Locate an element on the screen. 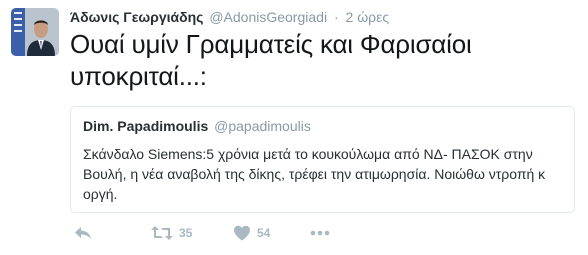 This screenshot has height=255, width=588. retweet-button: 35 is located at coordinates (171, 233).